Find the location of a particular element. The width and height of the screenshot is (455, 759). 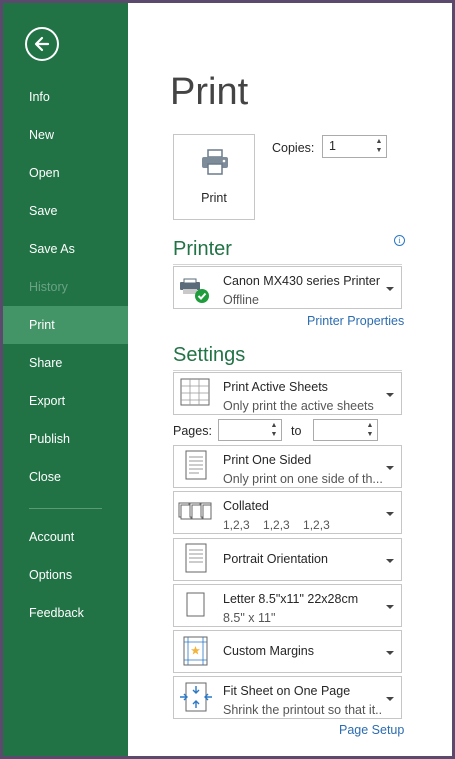

portrait-icon is located at coordinates (196, 558).